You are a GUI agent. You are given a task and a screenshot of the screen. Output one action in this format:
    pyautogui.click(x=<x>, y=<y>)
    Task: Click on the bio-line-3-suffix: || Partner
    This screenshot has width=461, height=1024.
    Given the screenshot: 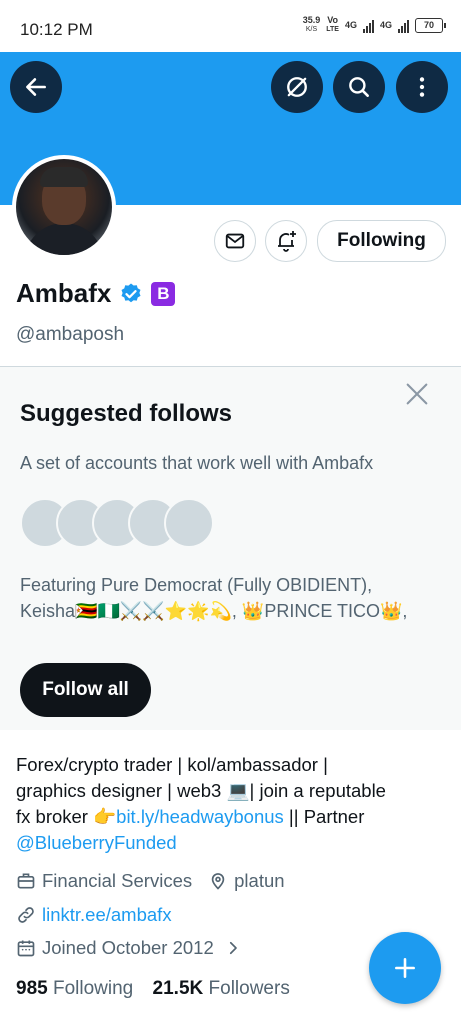 What is the action you would take?
    pyautogui.click(x=324, y=816)
    